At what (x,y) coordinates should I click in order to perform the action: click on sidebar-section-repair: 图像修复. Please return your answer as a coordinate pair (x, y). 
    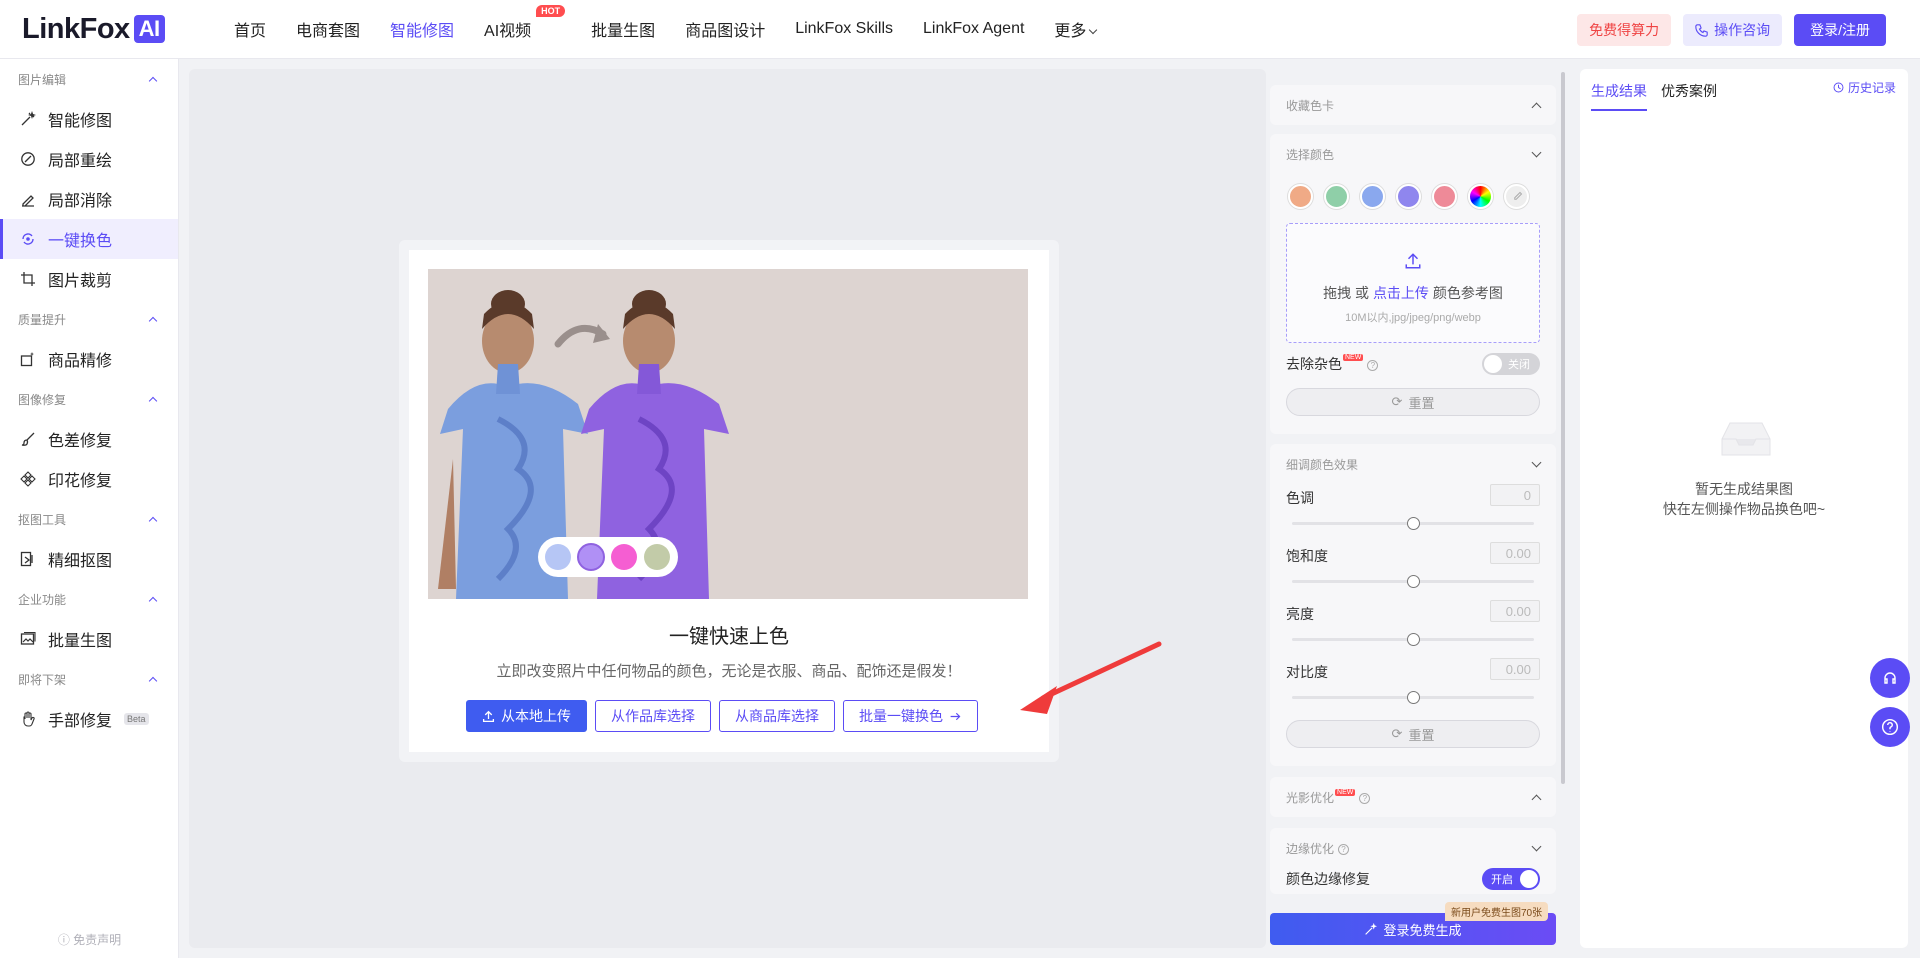
    Looking at the image, I should click on (89, 399).